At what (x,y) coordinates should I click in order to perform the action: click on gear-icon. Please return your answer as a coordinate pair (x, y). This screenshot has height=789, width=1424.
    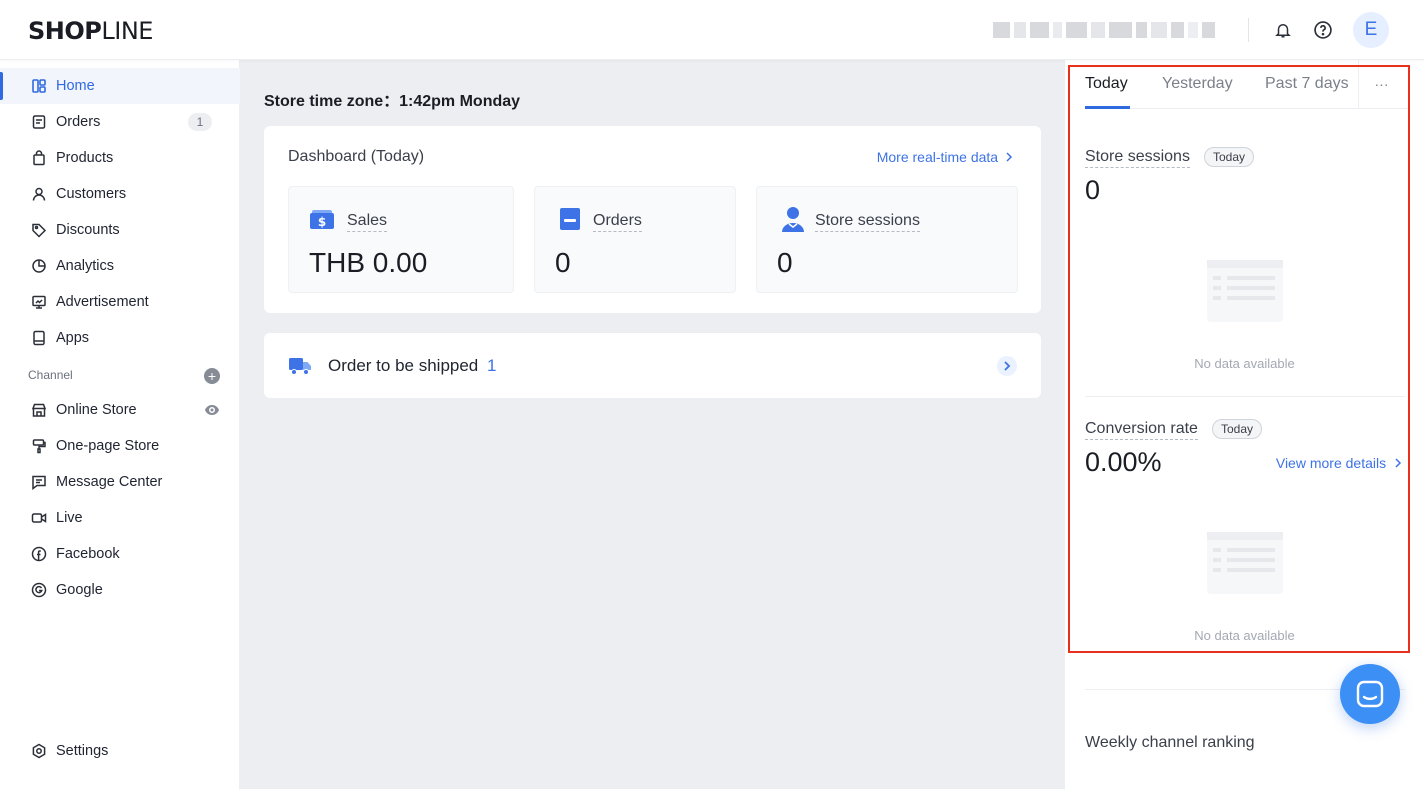
    Looking at the image, I should click on (39, 751).